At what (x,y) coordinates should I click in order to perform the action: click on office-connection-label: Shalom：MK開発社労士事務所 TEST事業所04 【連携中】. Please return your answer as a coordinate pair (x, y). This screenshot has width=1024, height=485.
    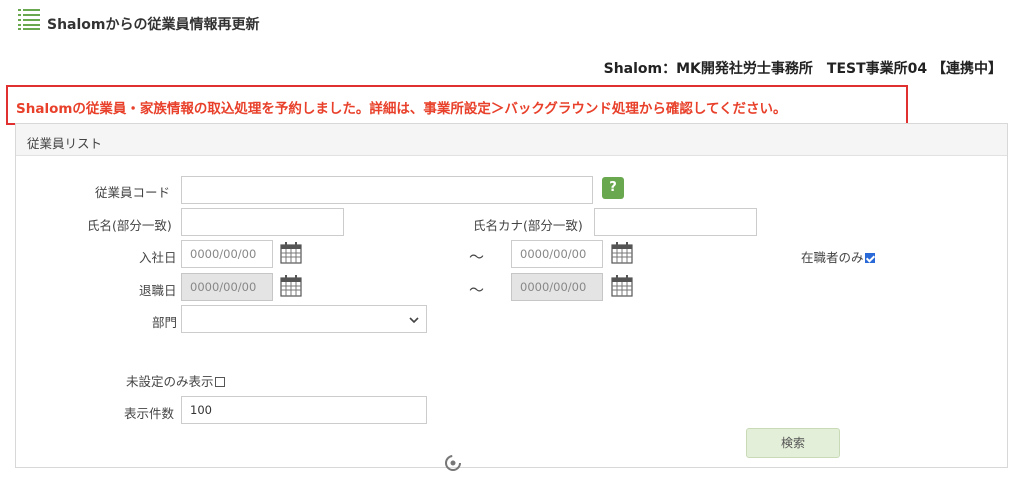
    Looking at the image, I should click on (802, 69).